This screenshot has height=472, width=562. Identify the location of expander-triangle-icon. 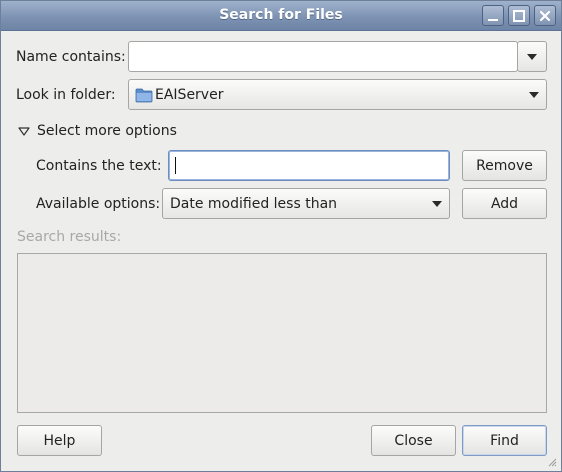
(24, 131).